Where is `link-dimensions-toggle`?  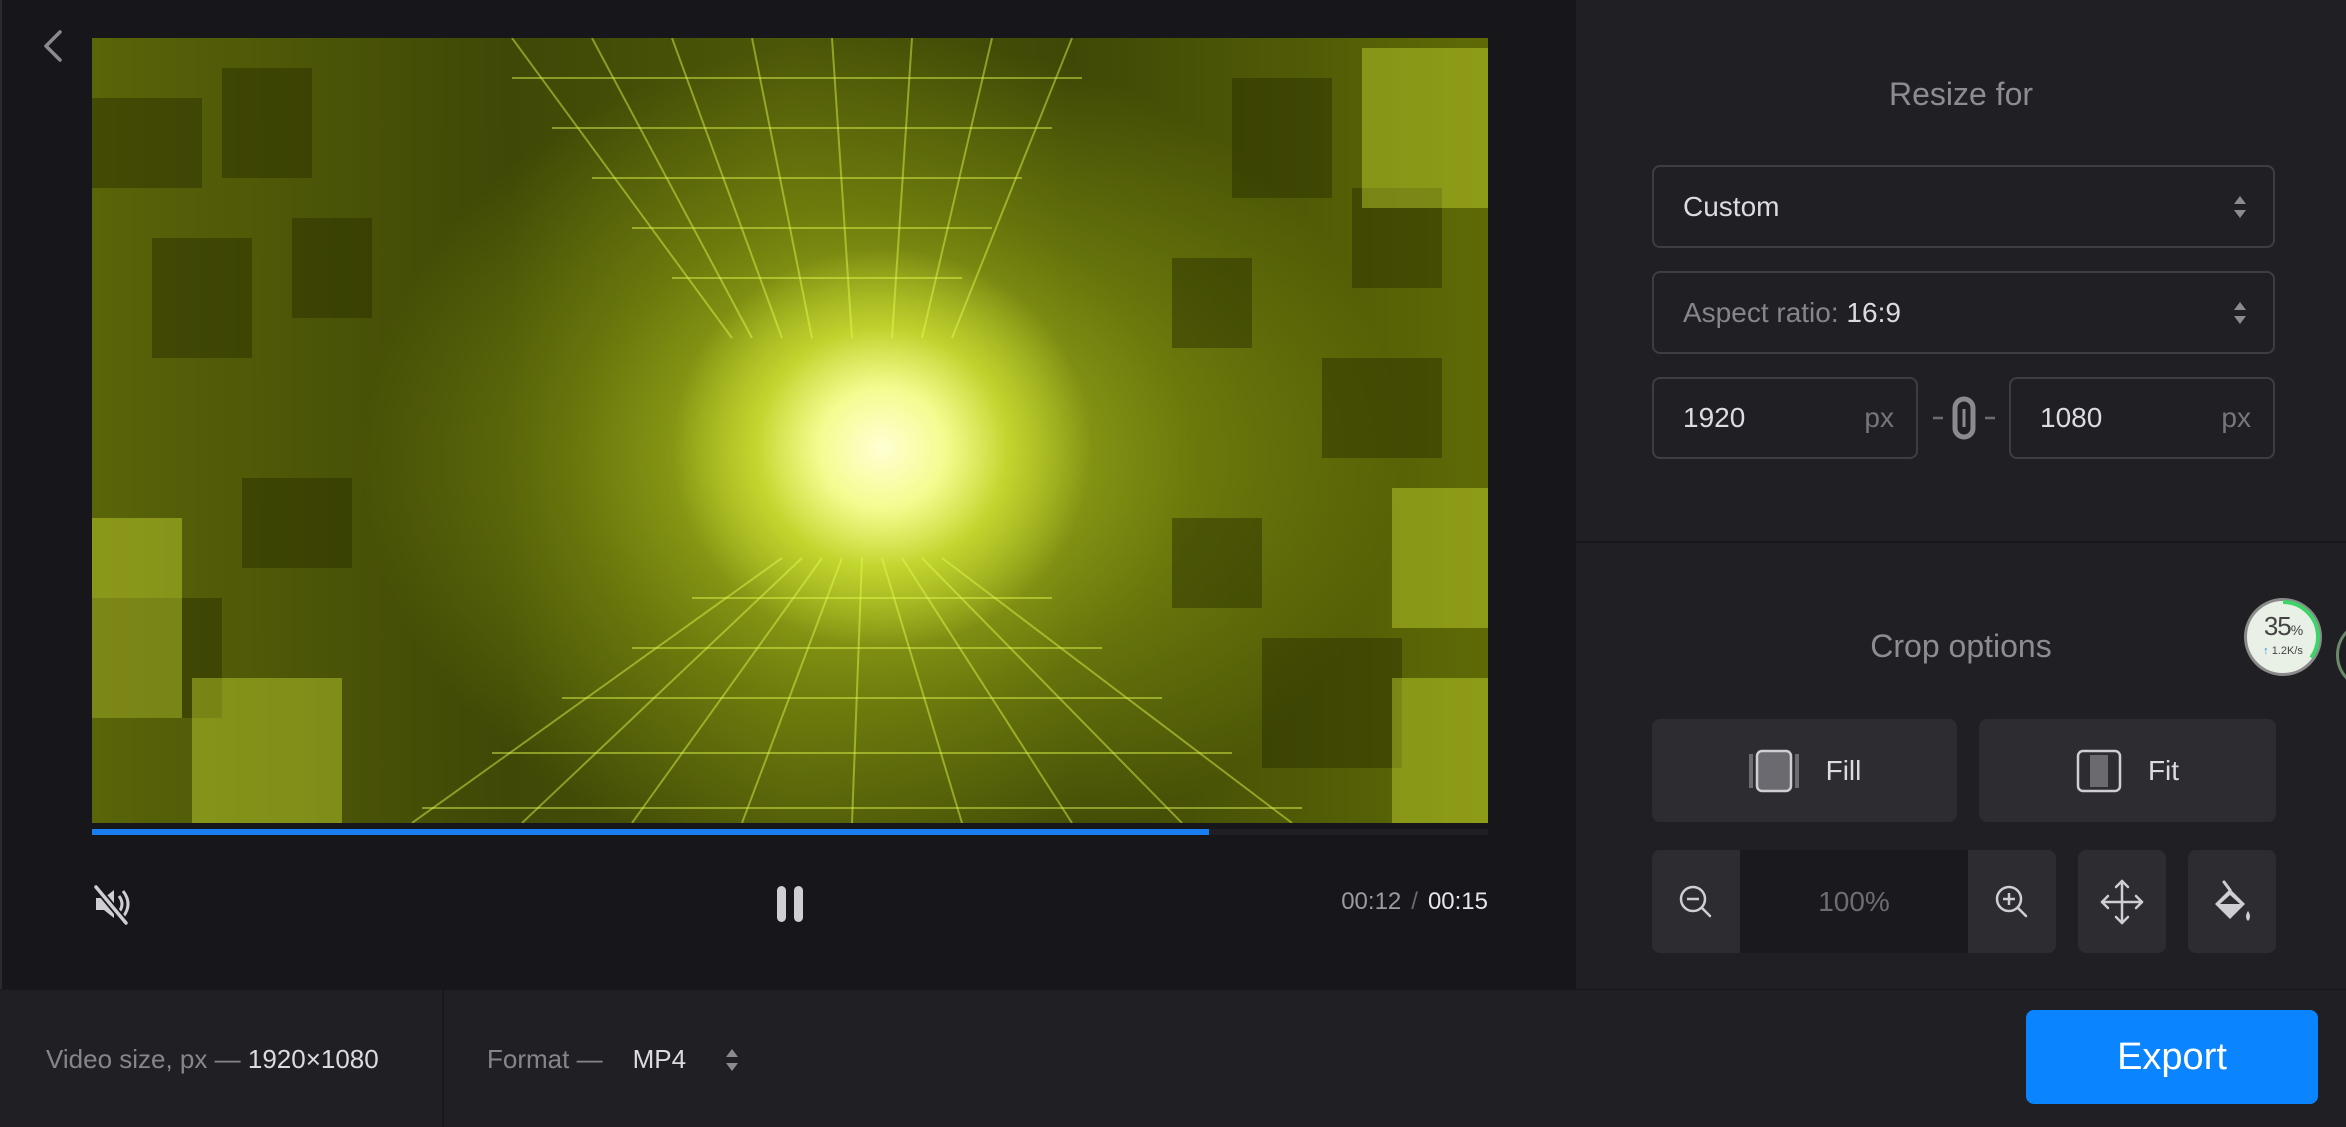
link-dimensions-toggle is located at coordinates (1964, 418).